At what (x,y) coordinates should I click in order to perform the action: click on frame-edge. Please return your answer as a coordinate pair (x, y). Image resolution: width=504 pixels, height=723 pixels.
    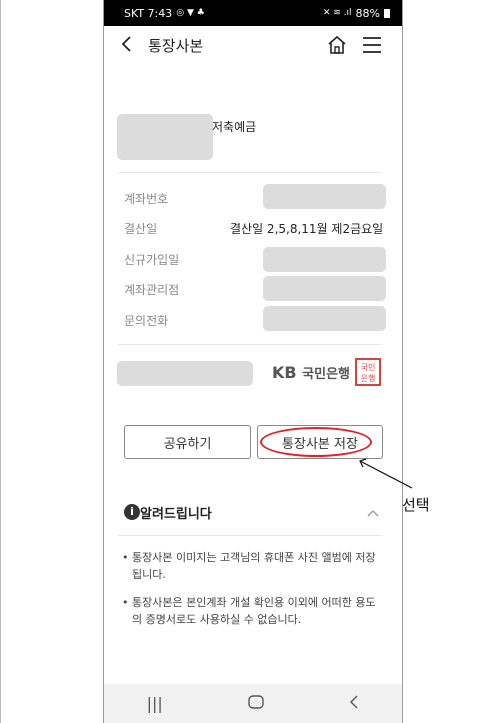
    Looking at the image, I should click on (0, 361).